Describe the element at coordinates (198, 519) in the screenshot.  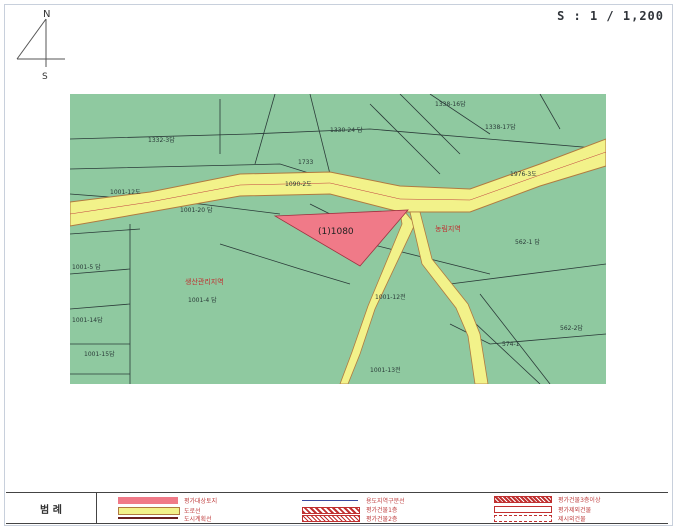
I see `legend-item: 도시계획선` at that location.